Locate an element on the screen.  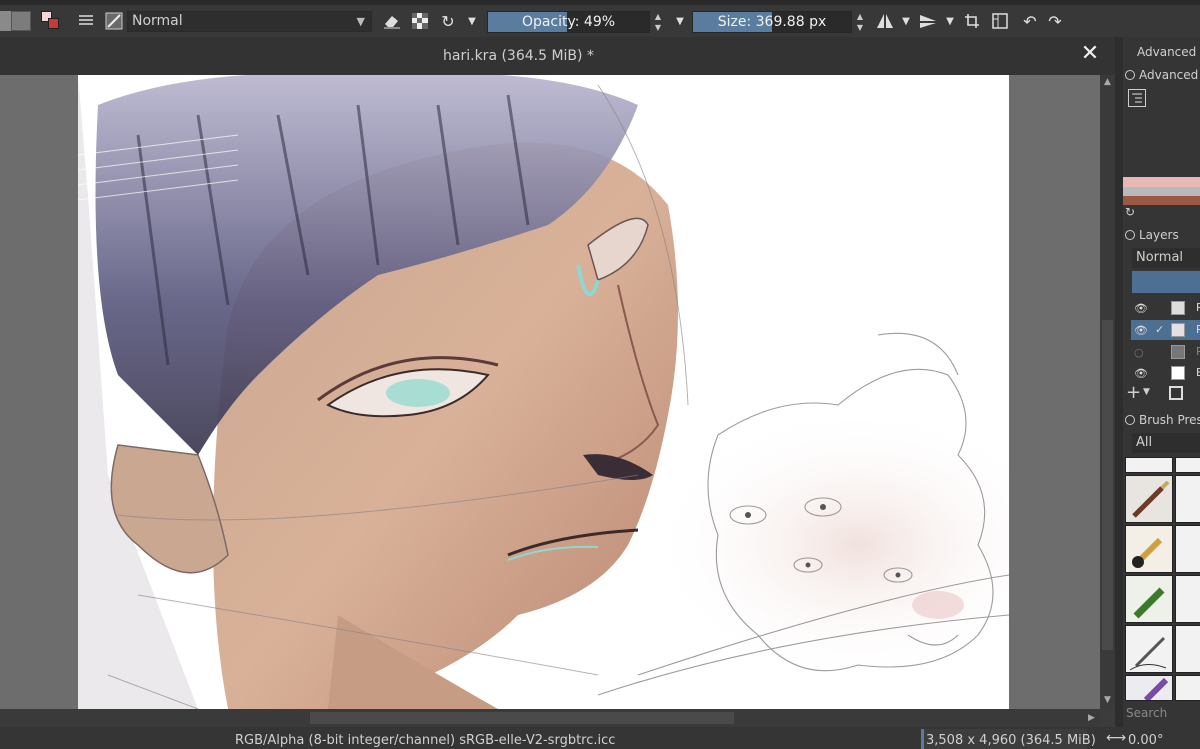
reload-preset-icon: ↻ is located at coordinates (448, 21).